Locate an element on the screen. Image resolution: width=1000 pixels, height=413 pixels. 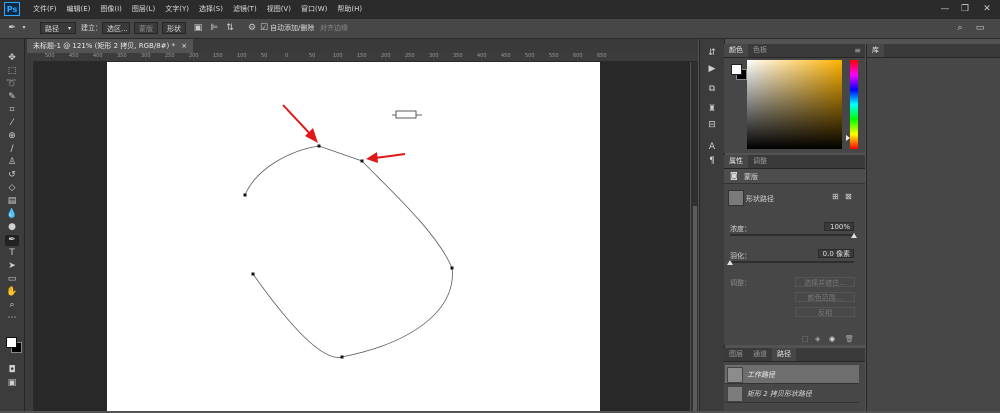
document-tab: 未标题-1 @ 121% (矩形 2 拷贝, RGB/8#) * × is located at coordinates (110, 46).